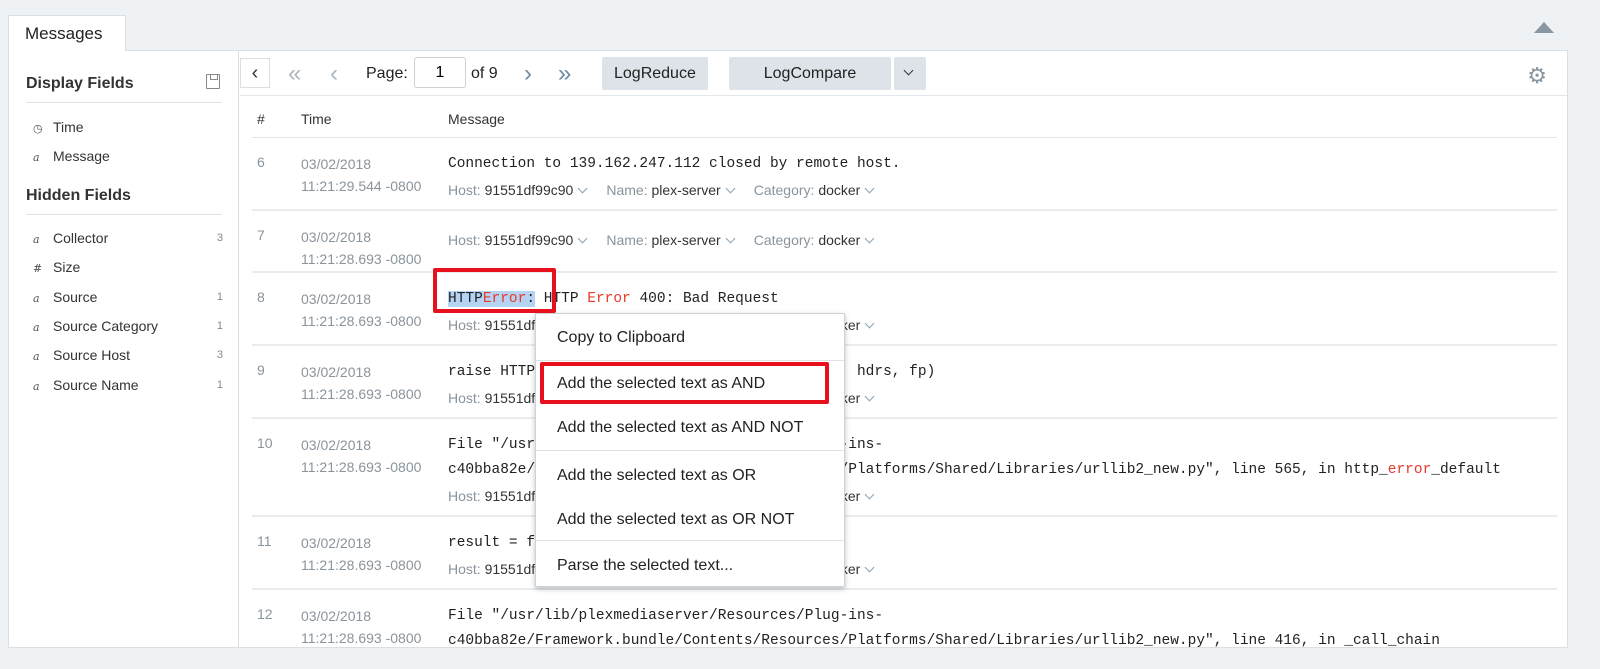 This screenshot has width=1600, height=669. I want to click on tab-messages: Messages, so click(67, 33).